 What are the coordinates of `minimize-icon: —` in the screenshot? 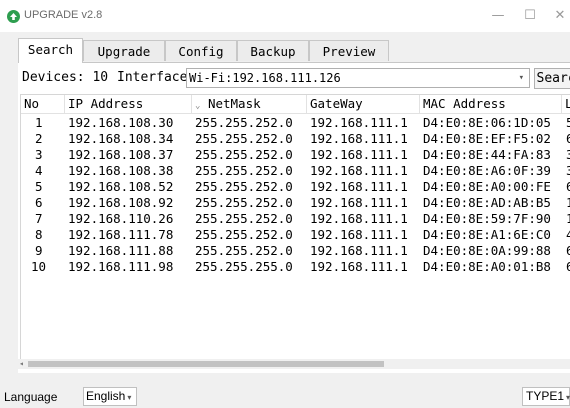 It's located at (498, 15).